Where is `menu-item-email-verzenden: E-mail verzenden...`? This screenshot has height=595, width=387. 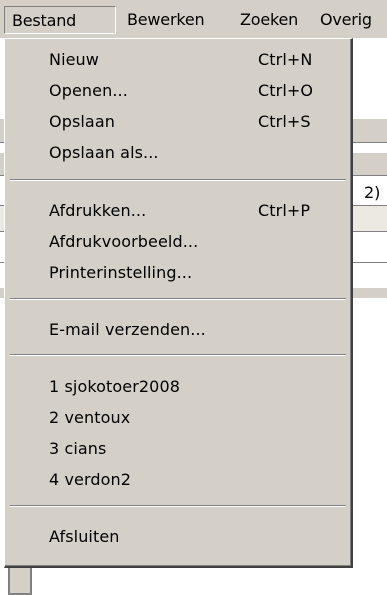
menu-item-email-verzenden: E-mail verzenden... is located at coordinates (194, 330).